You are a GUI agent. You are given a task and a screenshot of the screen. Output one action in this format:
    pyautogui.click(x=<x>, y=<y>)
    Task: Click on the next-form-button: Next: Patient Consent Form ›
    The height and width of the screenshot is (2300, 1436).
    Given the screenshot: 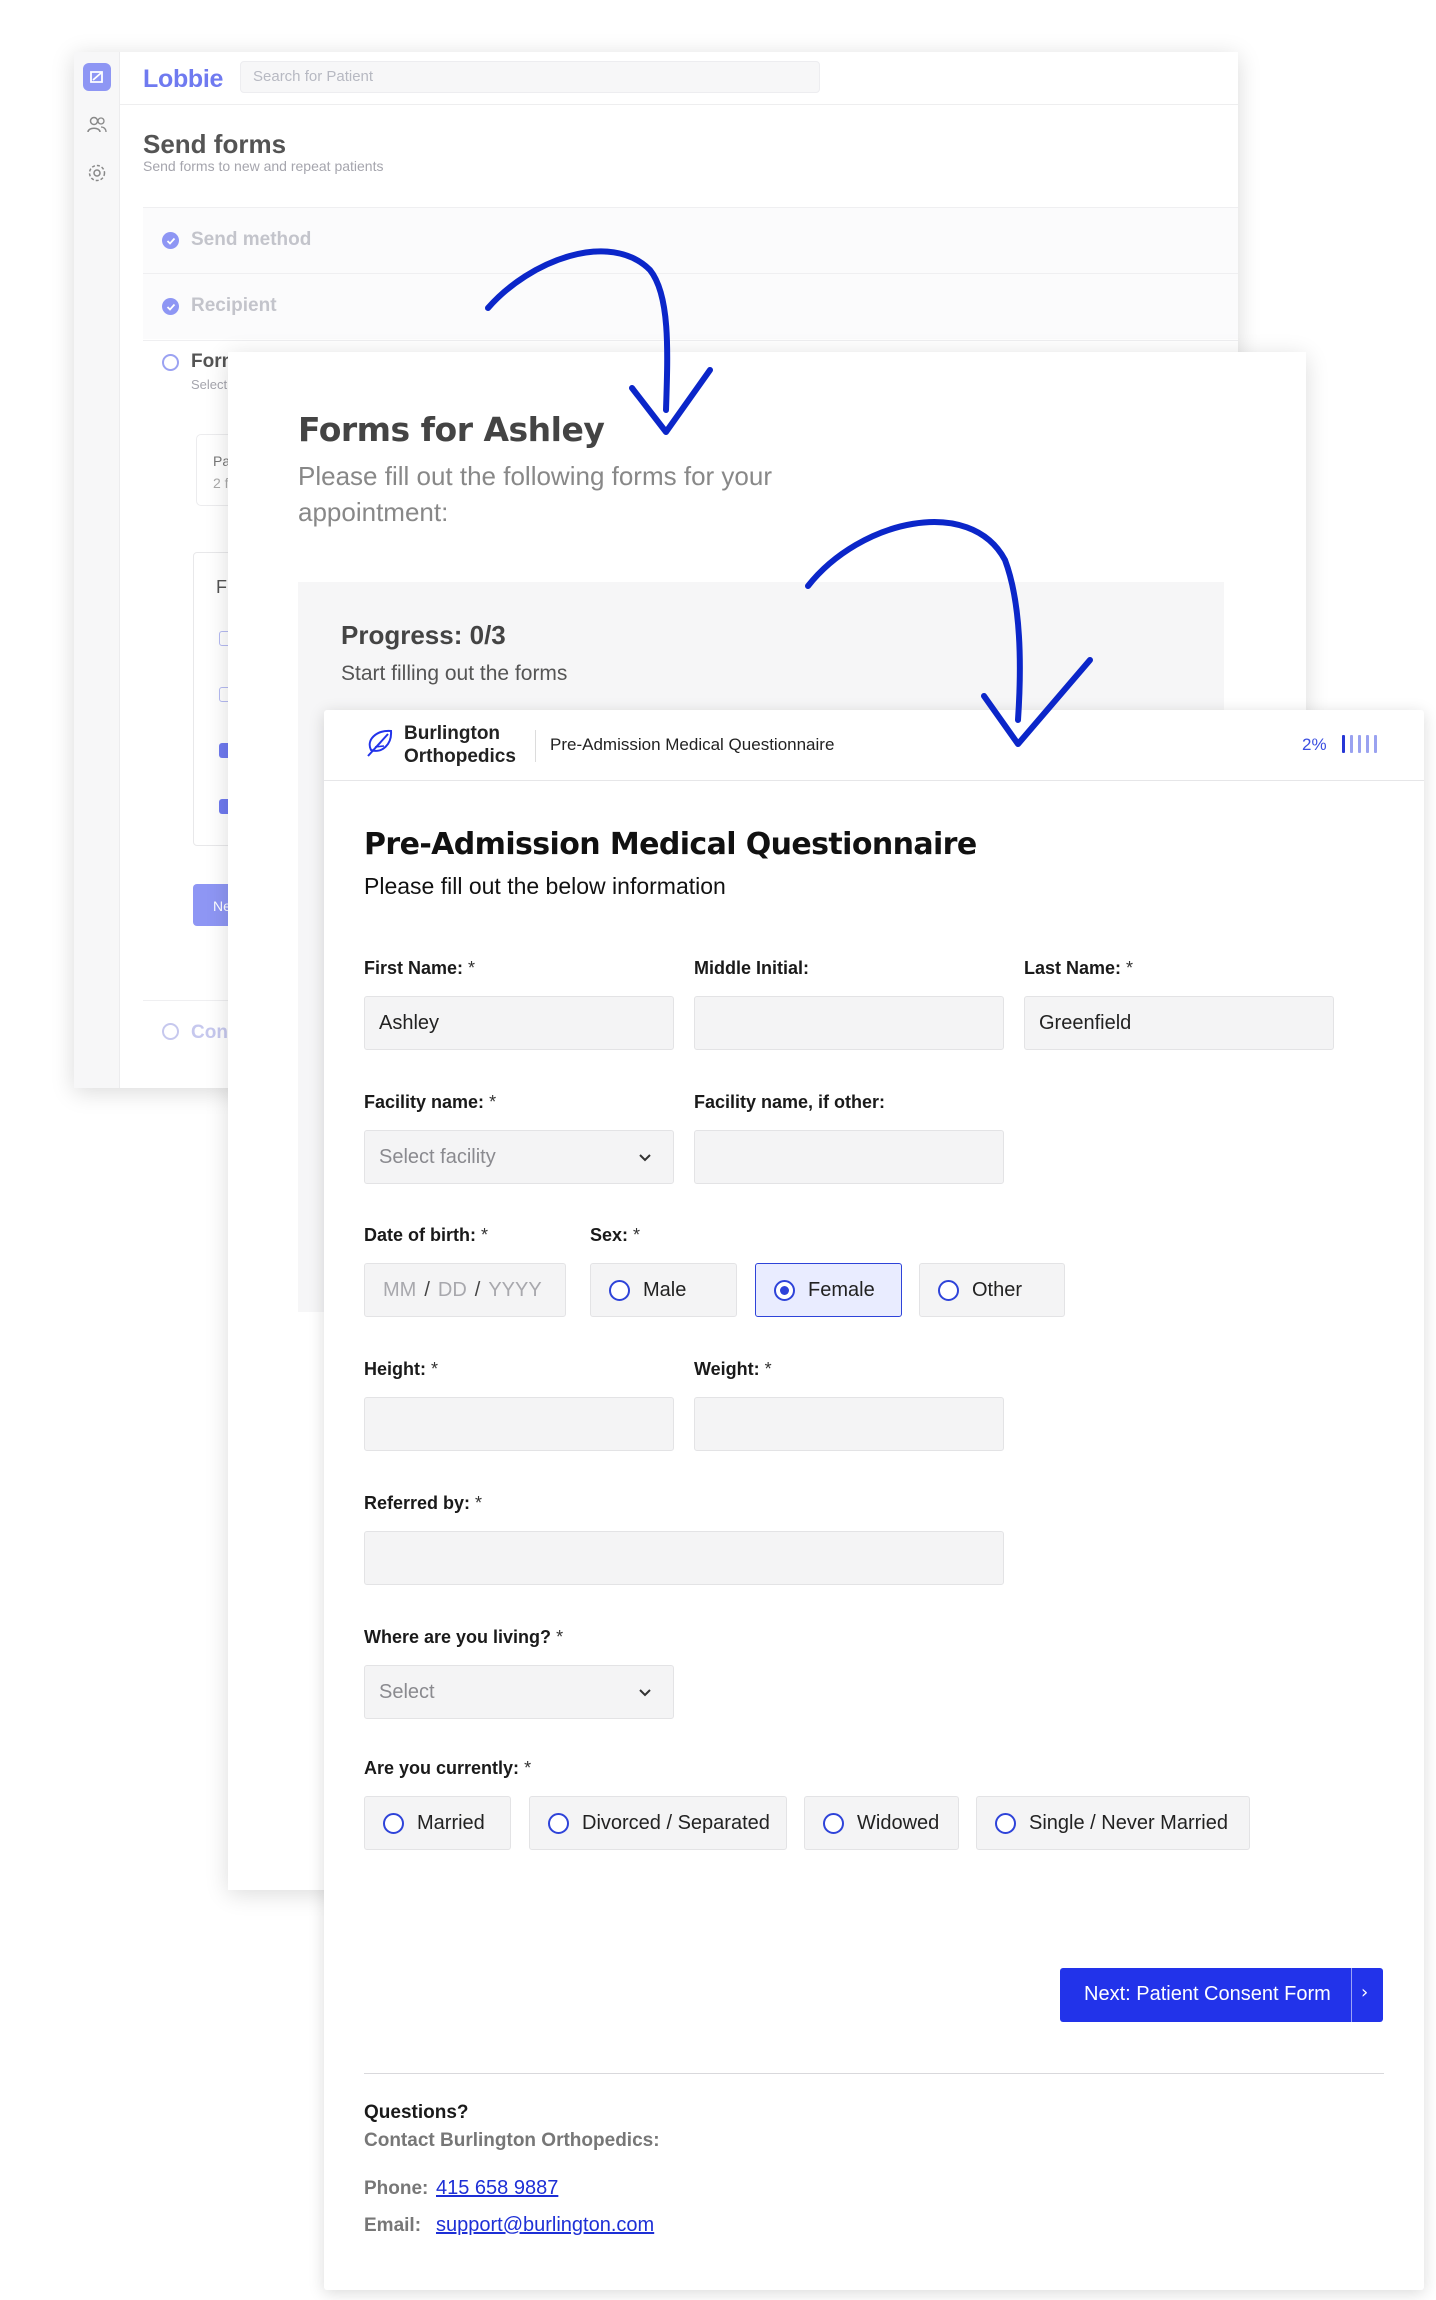 What is the action you would take?
    pyautogui.click(x=1221, y=1995)
    